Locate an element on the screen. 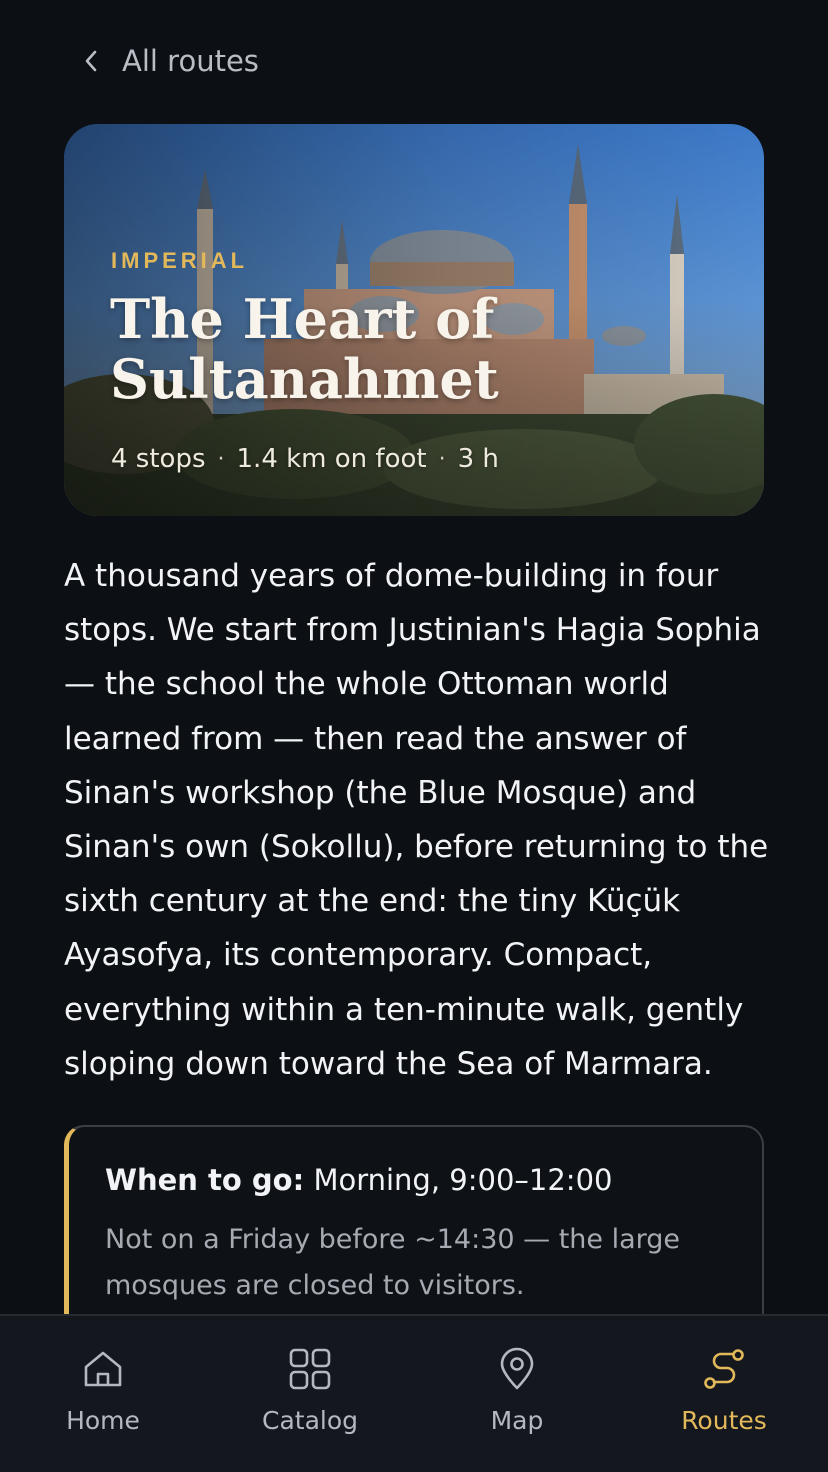 The width and height of the screenshot is (828, 1472). tab-home-label: Home is located at coordinates (103, 1420).